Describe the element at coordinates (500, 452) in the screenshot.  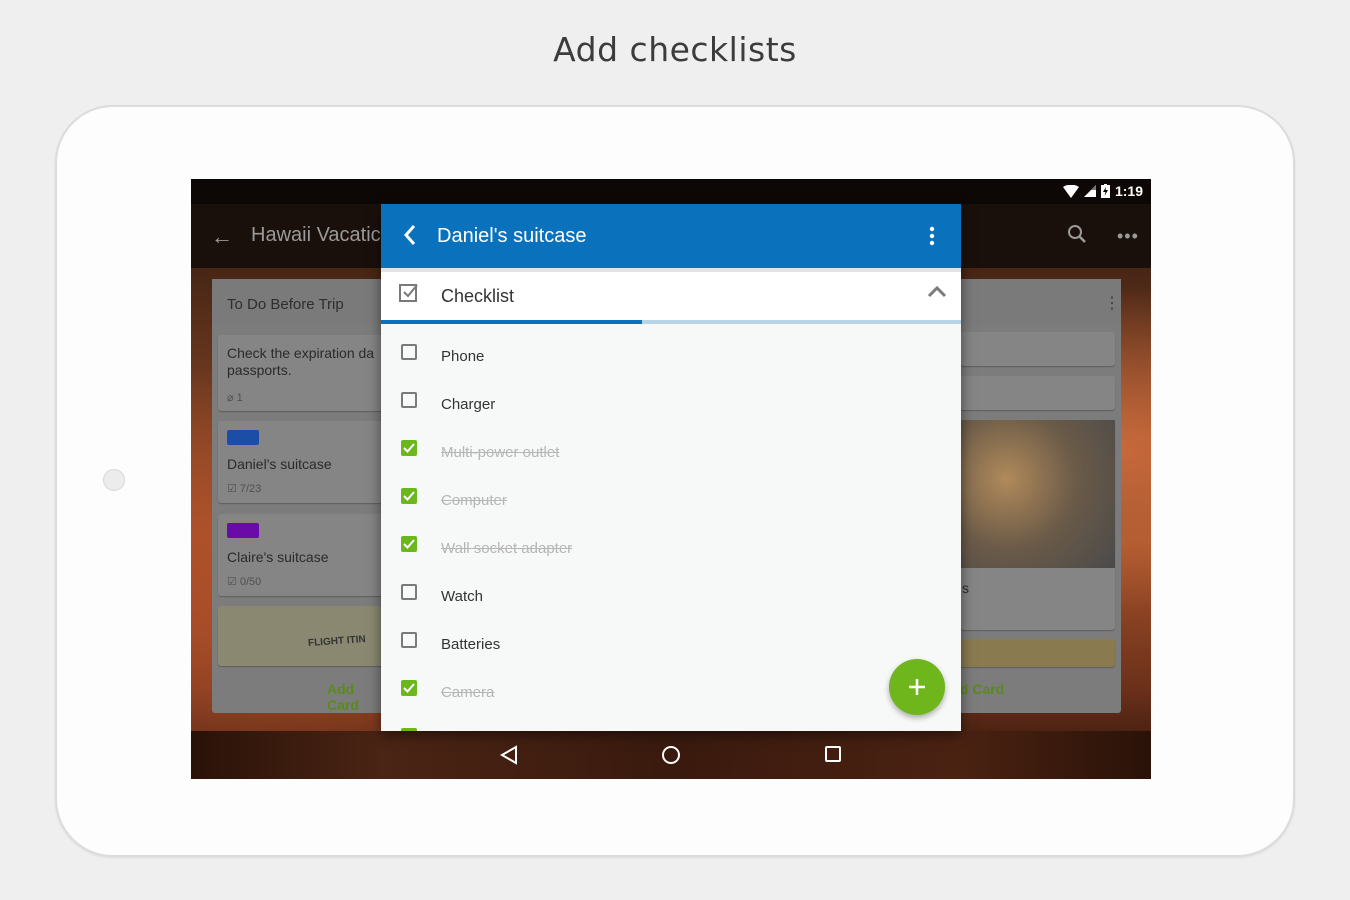
I see `checklist-item-label: Multi-power outlet` at that location.